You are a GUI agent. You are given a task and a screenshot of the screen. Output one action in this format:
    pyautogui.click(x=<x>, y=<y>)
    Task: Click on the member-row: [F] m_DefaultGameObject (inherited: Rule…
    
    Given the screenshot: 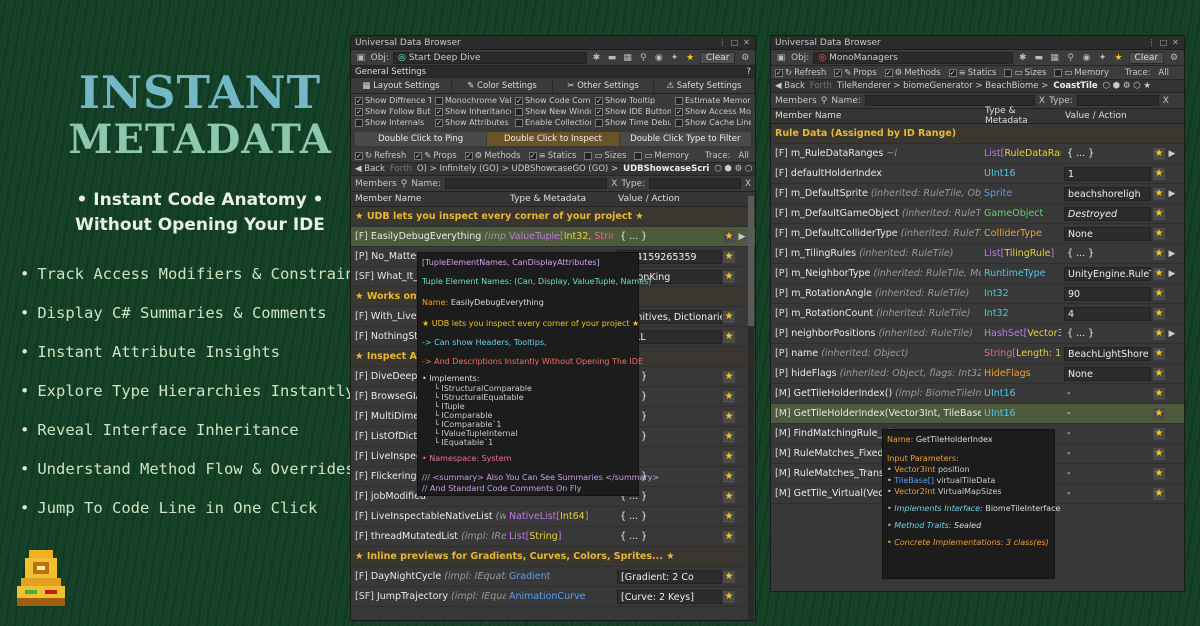 What is the action you would take?
    pyautogui.click(x=977, y=214)
    